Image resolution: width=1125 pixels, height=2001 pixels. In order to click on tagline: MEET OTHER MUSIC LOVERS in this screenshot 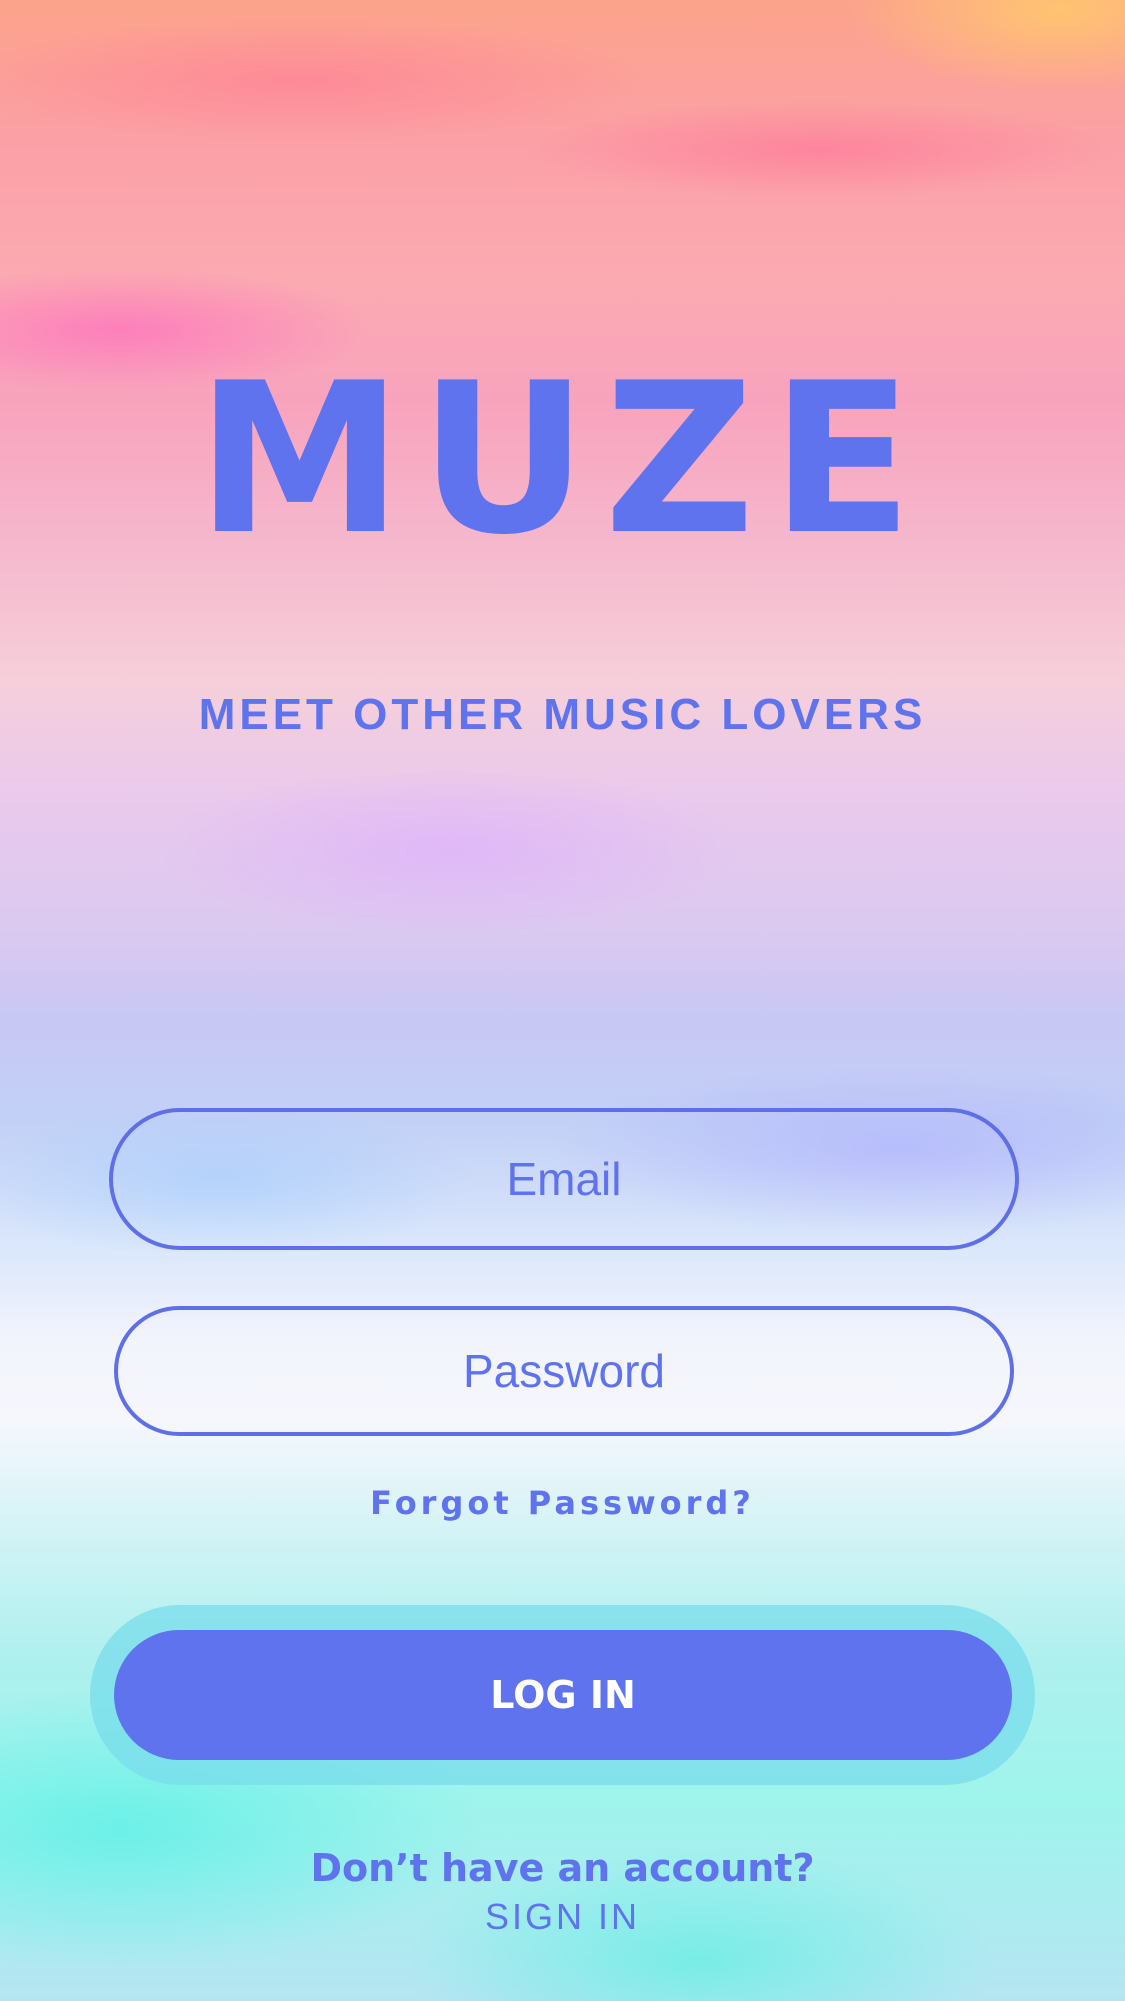, I will do `click(562, 714)`.